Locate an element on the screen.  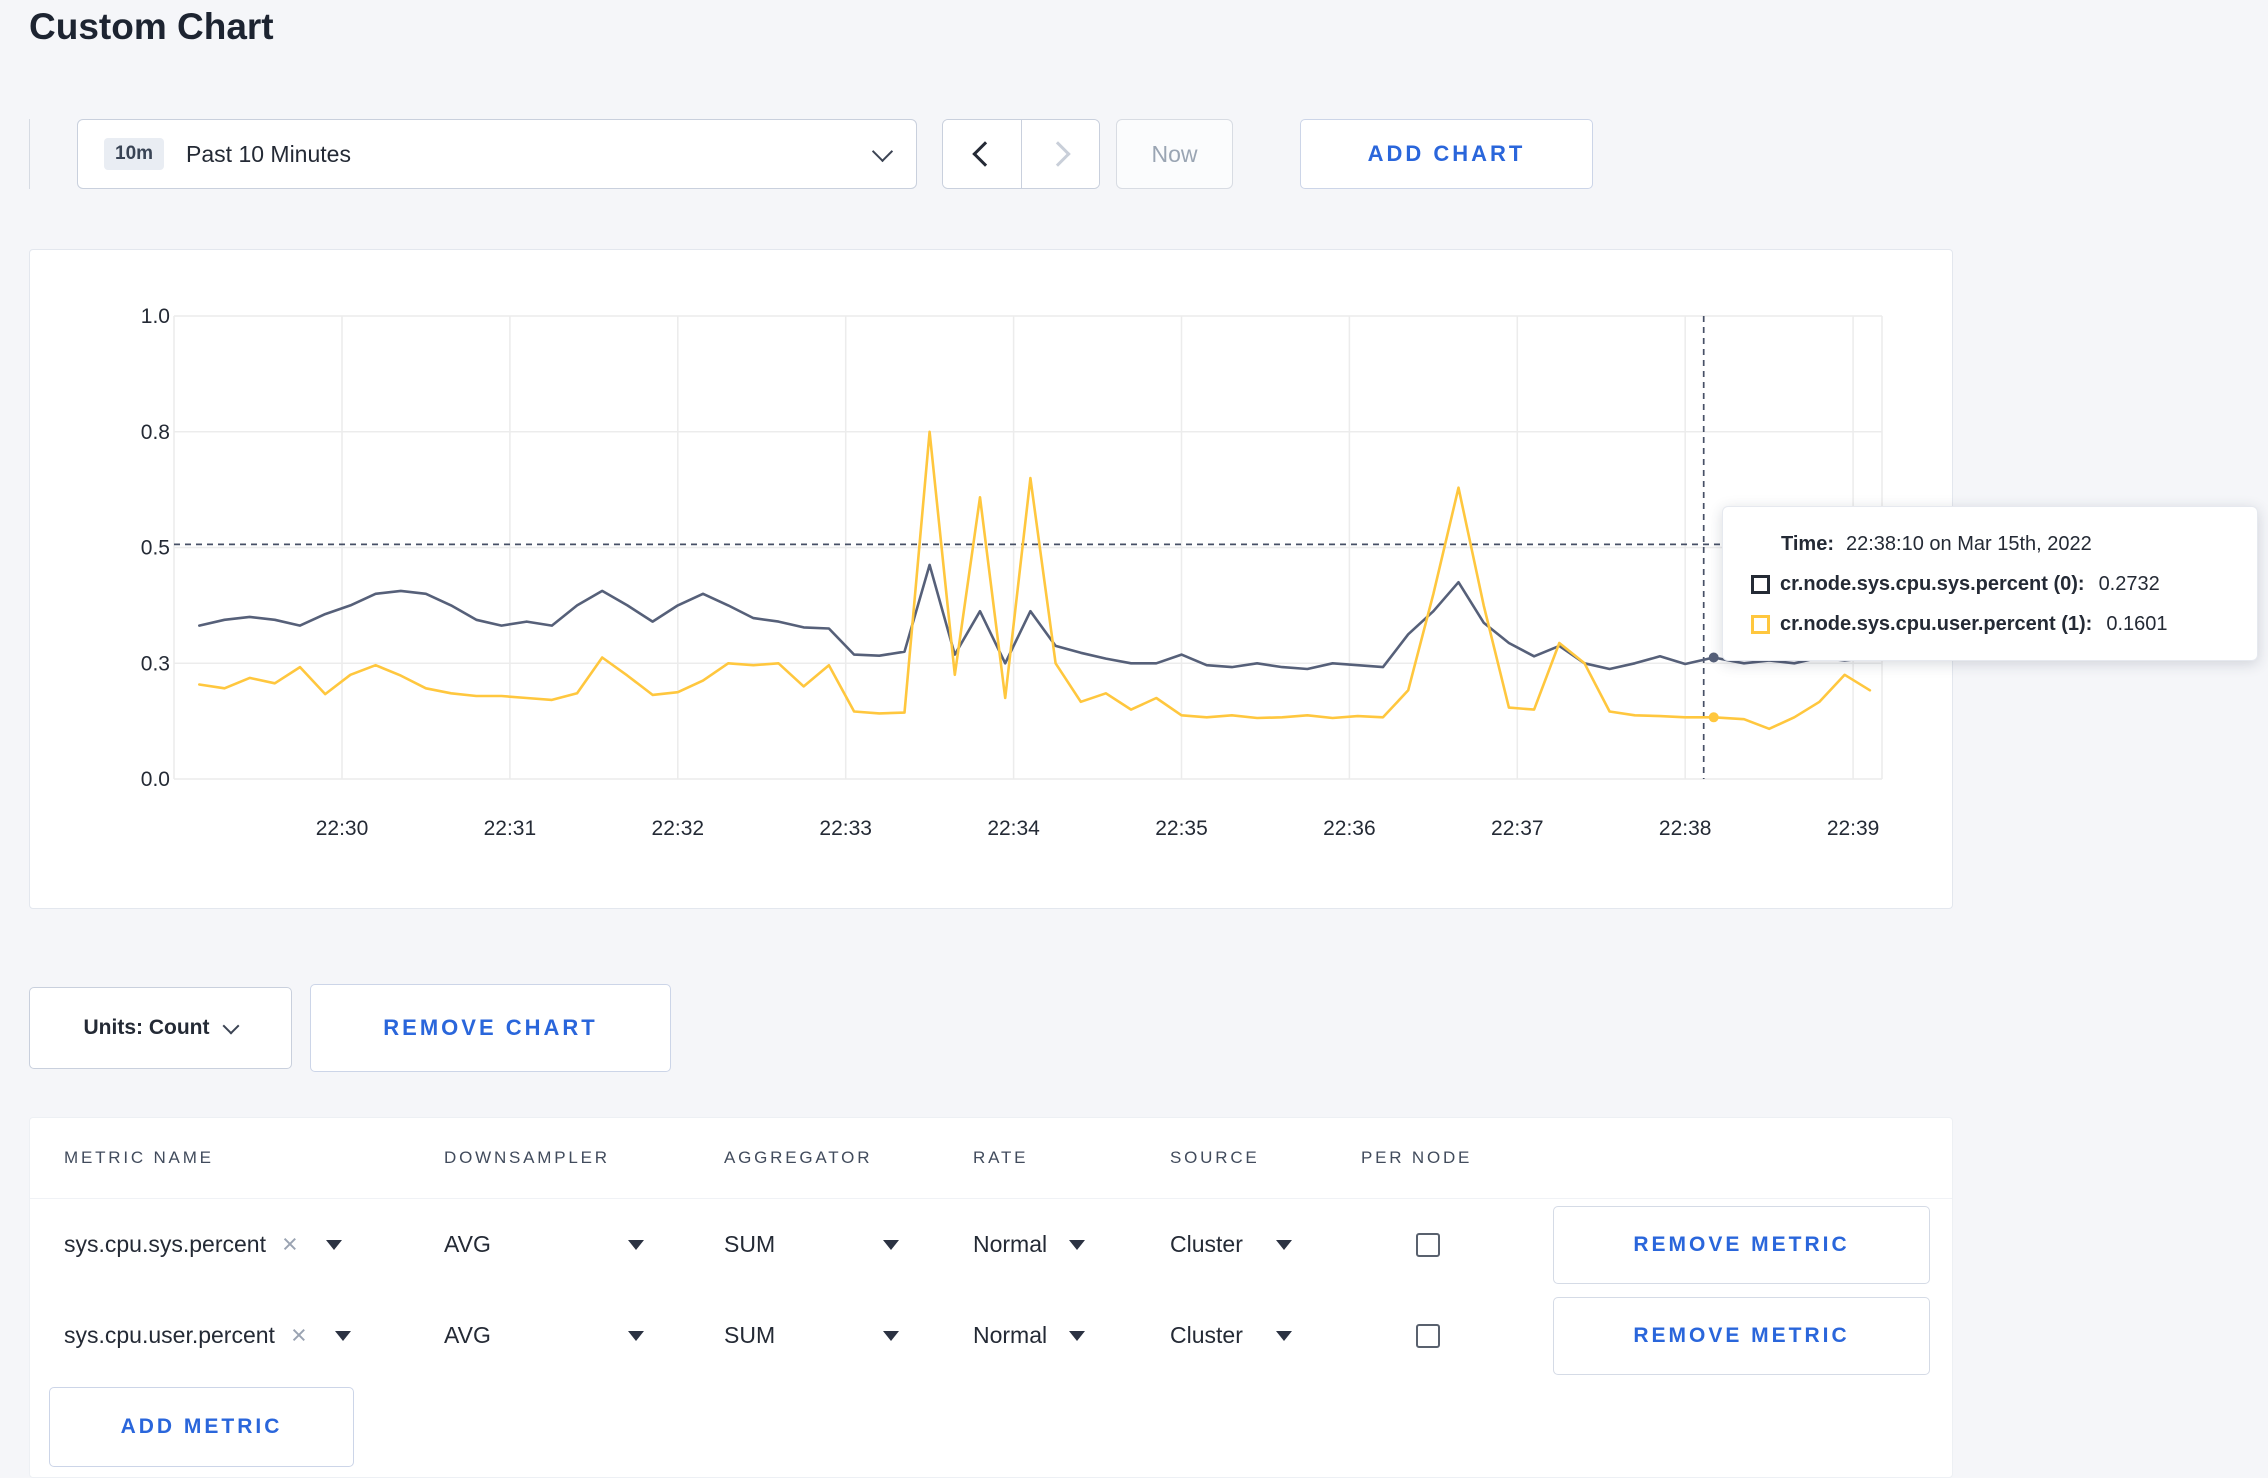
units-label: Units: Count is located at coordinates (146, 1027).